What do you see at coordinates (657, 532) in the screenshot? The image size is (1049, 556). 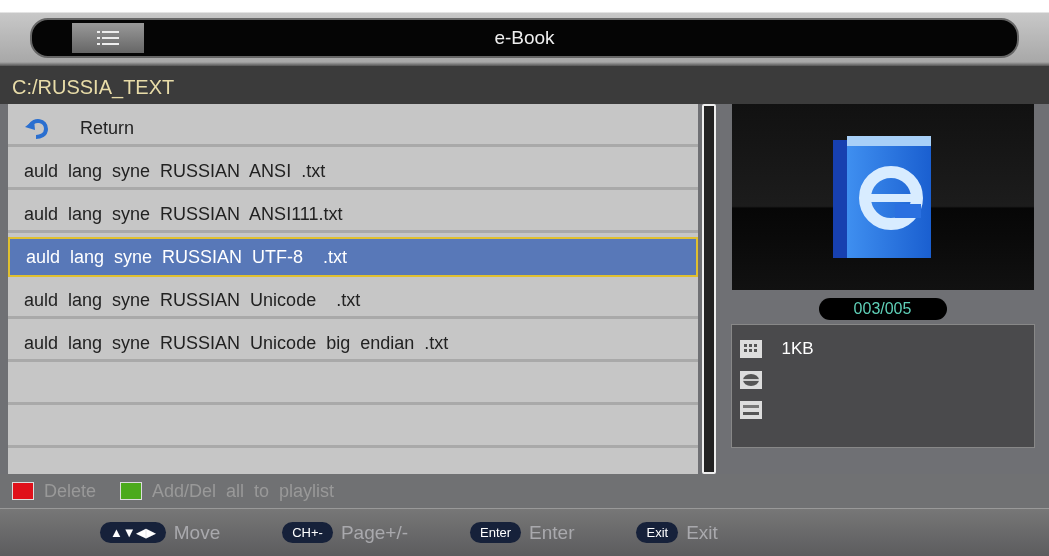 I see `remote-key: Exit` at bounding box center [657, 532].